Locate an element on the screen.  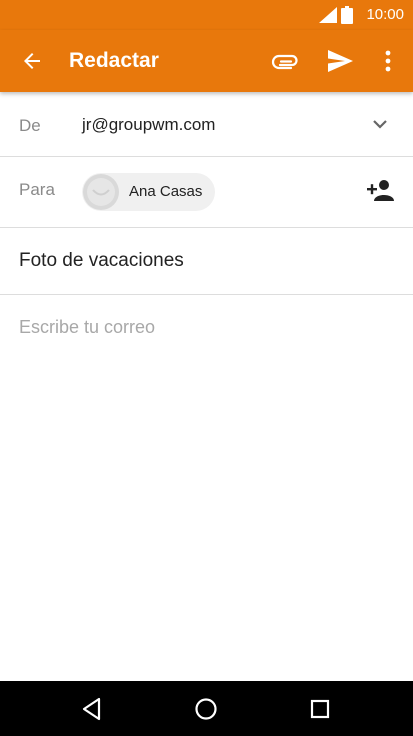
avatar is located at coordinates (101, 192).